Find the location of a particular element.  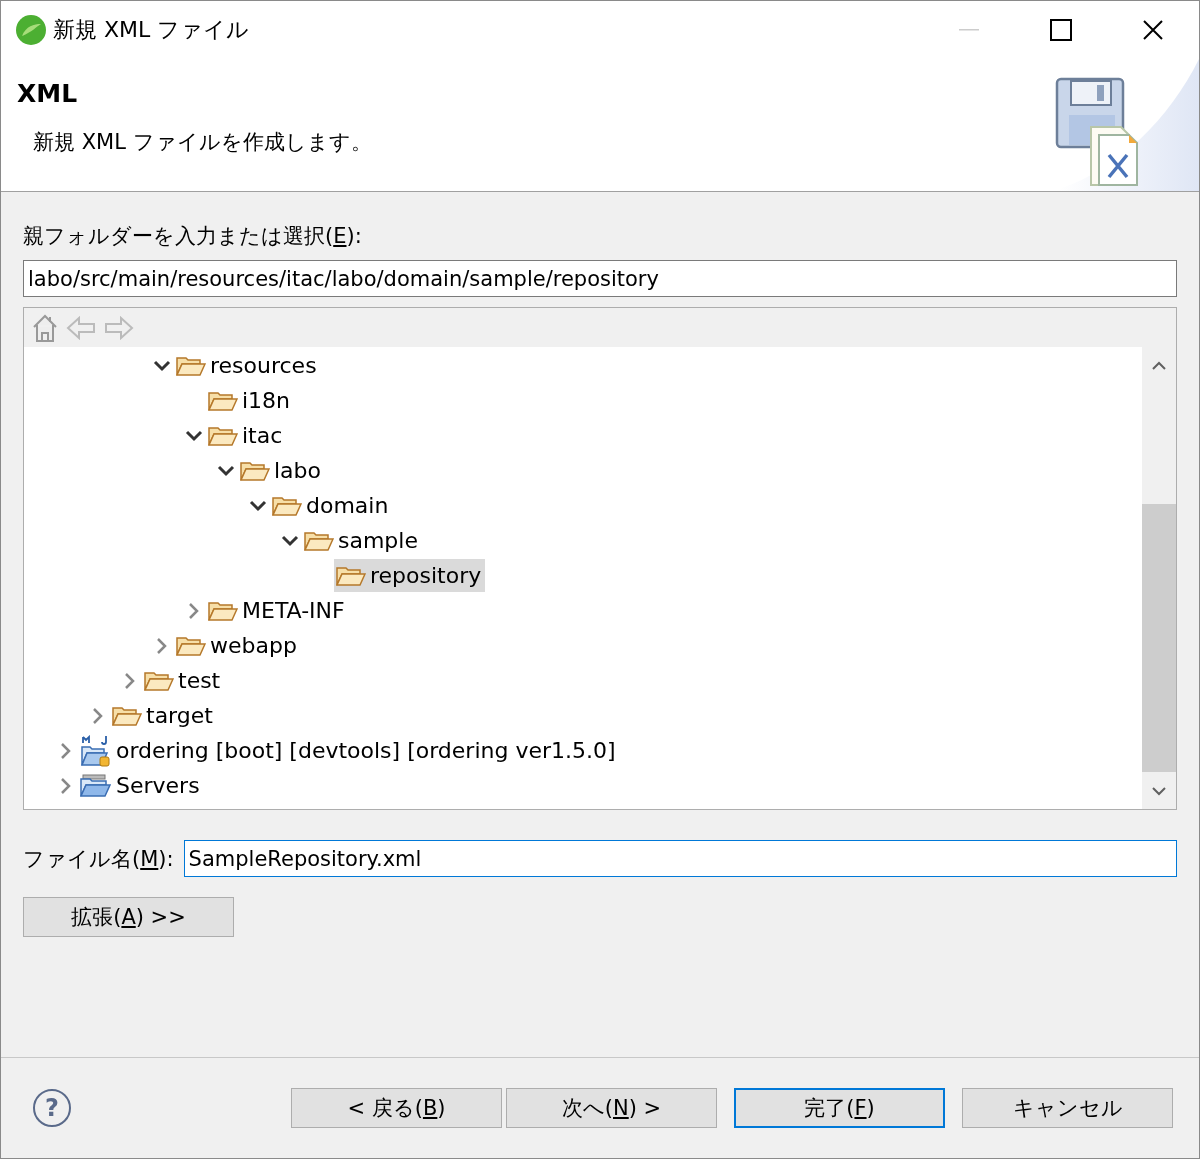

dialog-button: < 戻る(B) is located at coordinates (396, 1108).